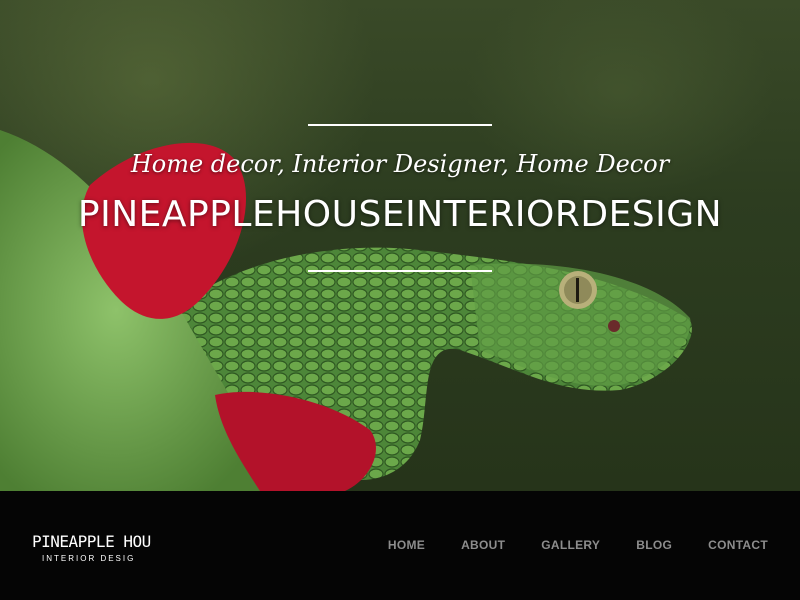 The image size is (800, 600). What do you see at coordinates (406, 545) in the screenshot?
I see `nav-home-link: HOME` at bounding box center [406, 545].